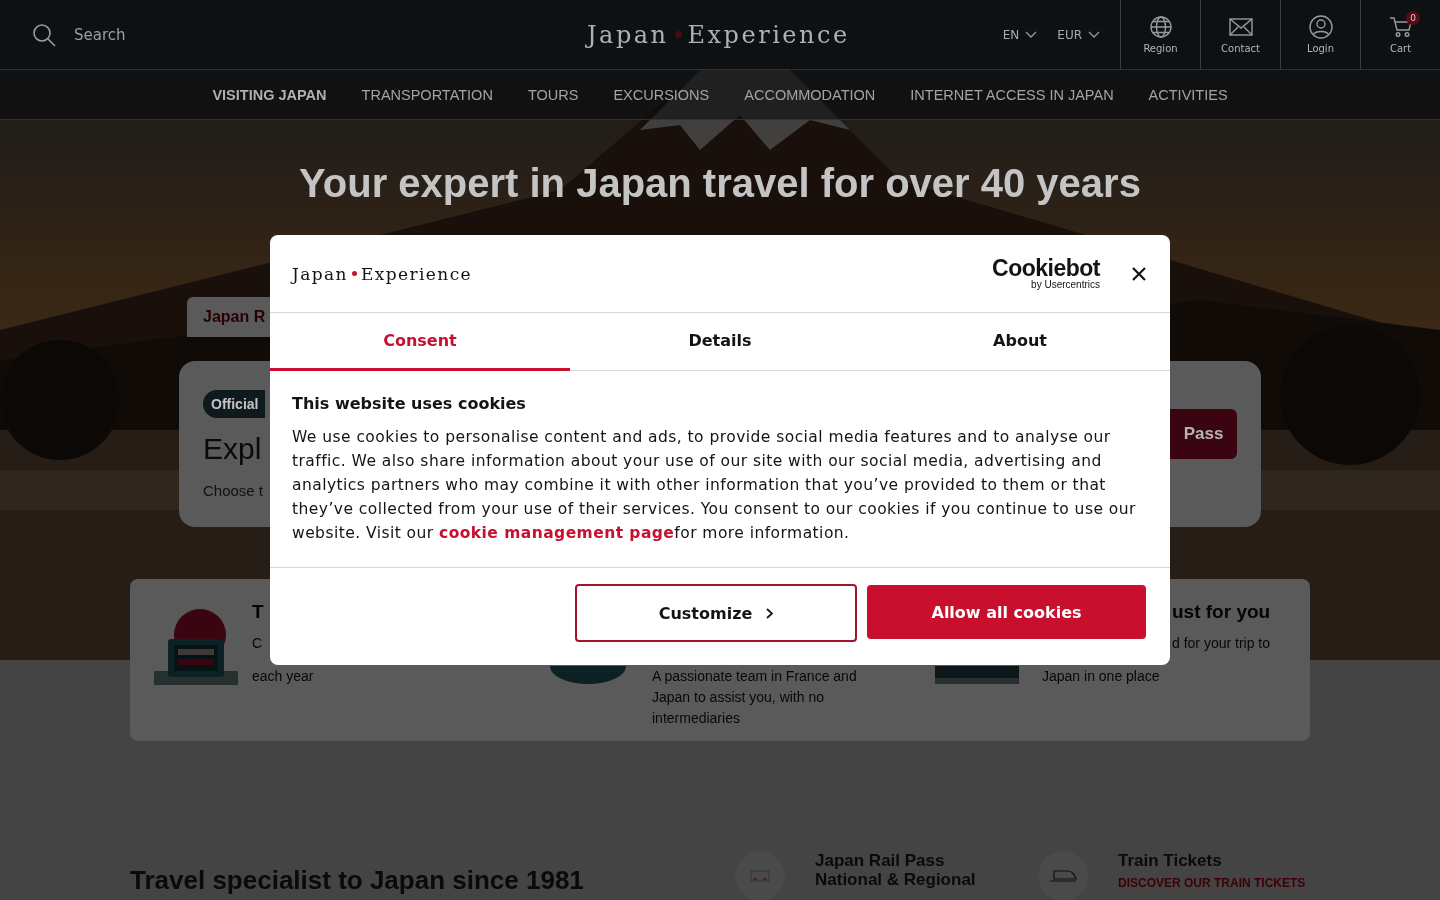 The width and height of the screenshot is (1440, 900). I want to click on search-field: Search, so click(134, 34).